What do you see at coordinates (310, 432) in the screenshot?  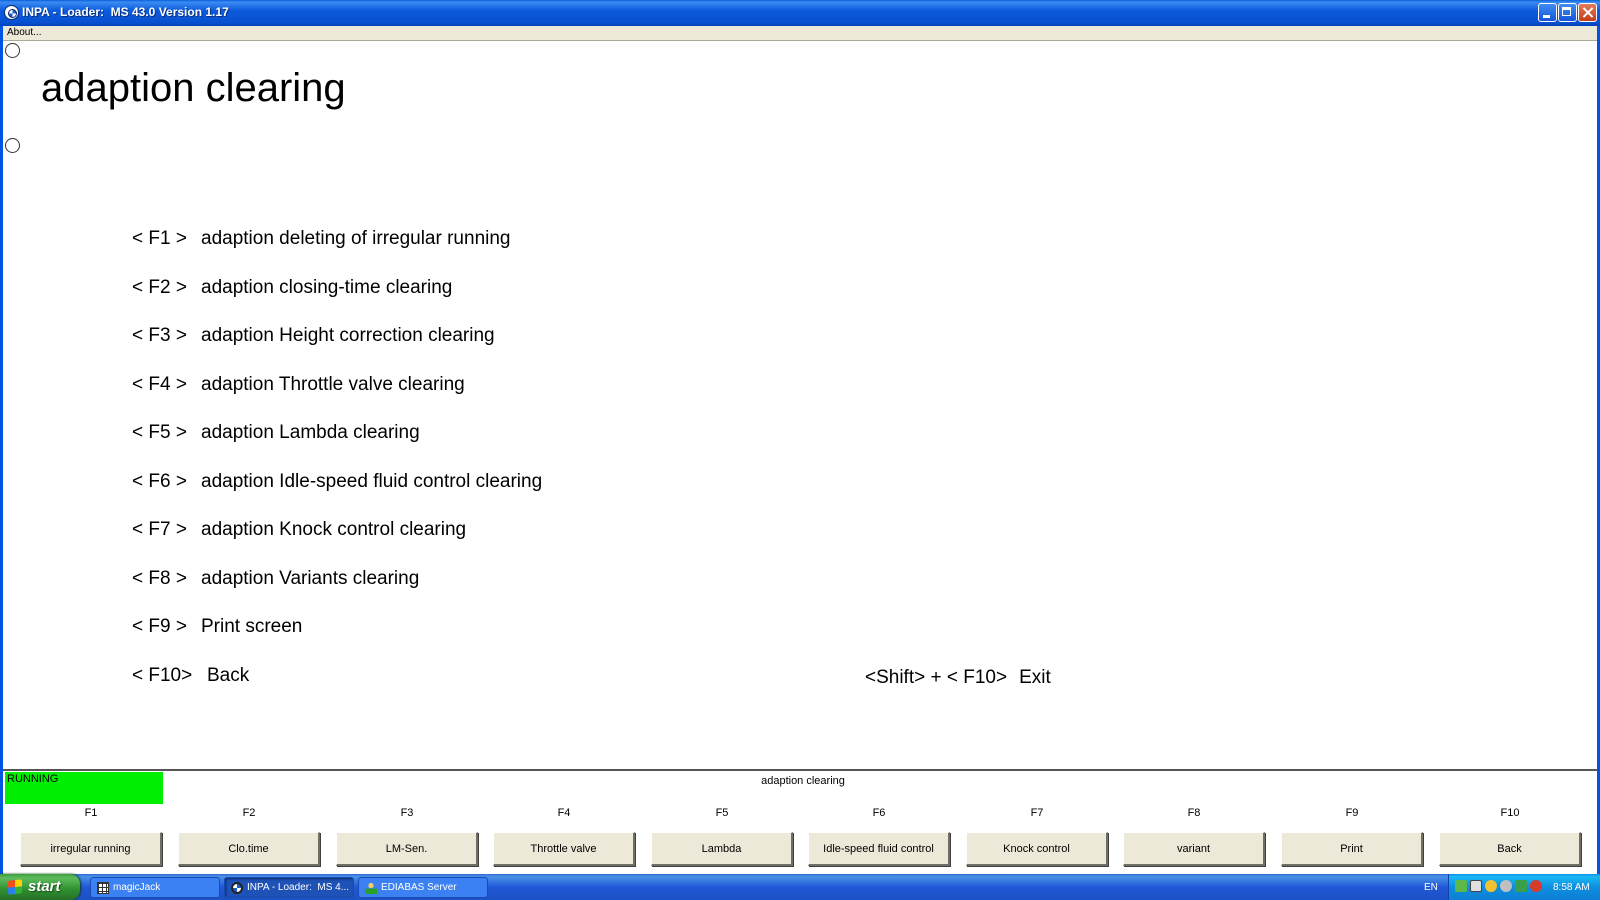 I see `menu-row-label: adaption Lambda clearing` at bounding box center [310, 432].